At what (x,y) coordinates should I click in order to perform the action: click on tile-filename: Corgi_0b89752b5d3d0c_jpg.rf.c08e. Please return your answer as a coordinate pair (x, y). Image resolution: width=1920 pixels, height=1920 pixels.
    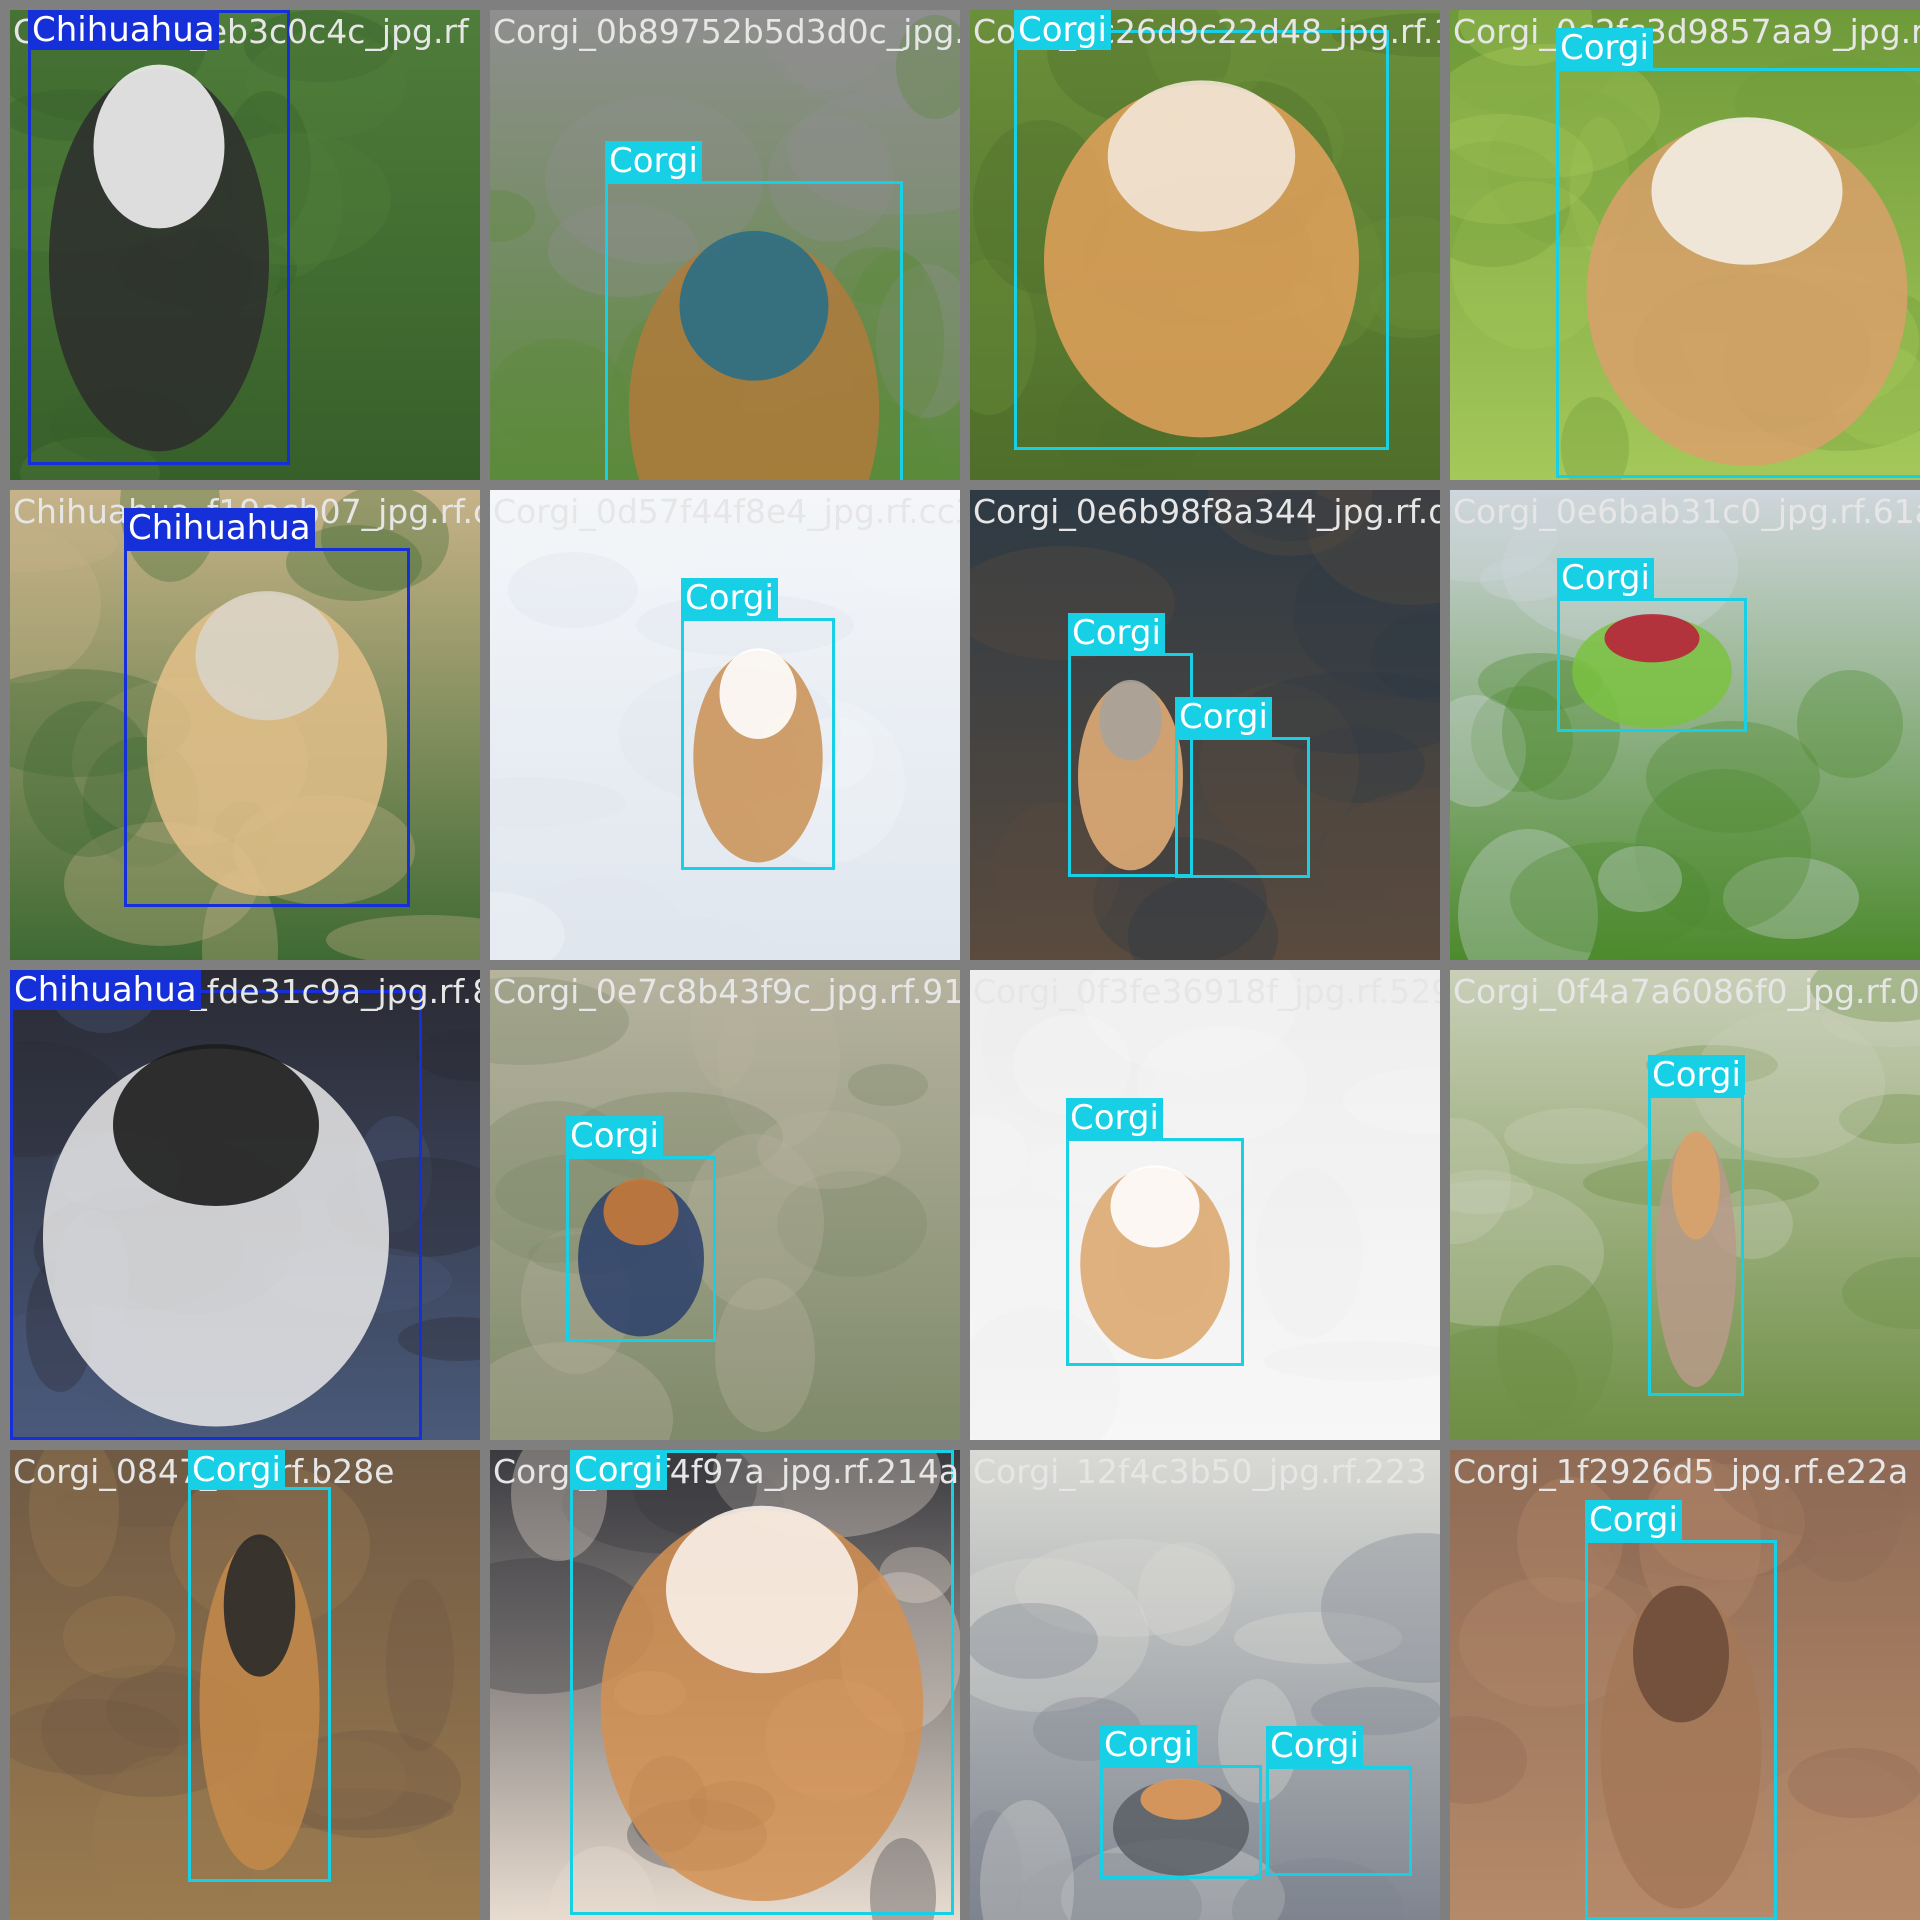
    Looking at the image, I should click on (726, 31).